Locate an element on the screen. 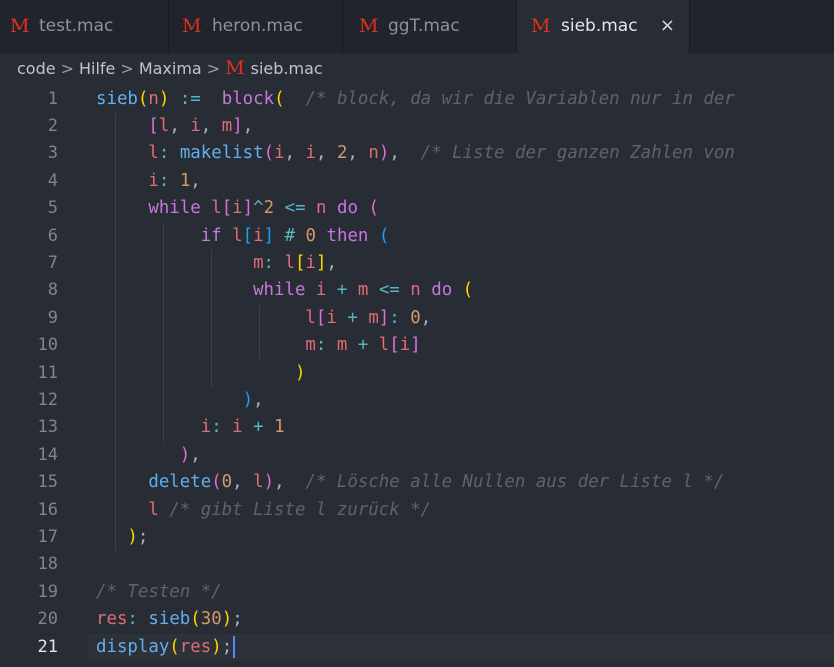 This screenshot has height=667, width=834. code-token: n is located at coordinates (321, 208).